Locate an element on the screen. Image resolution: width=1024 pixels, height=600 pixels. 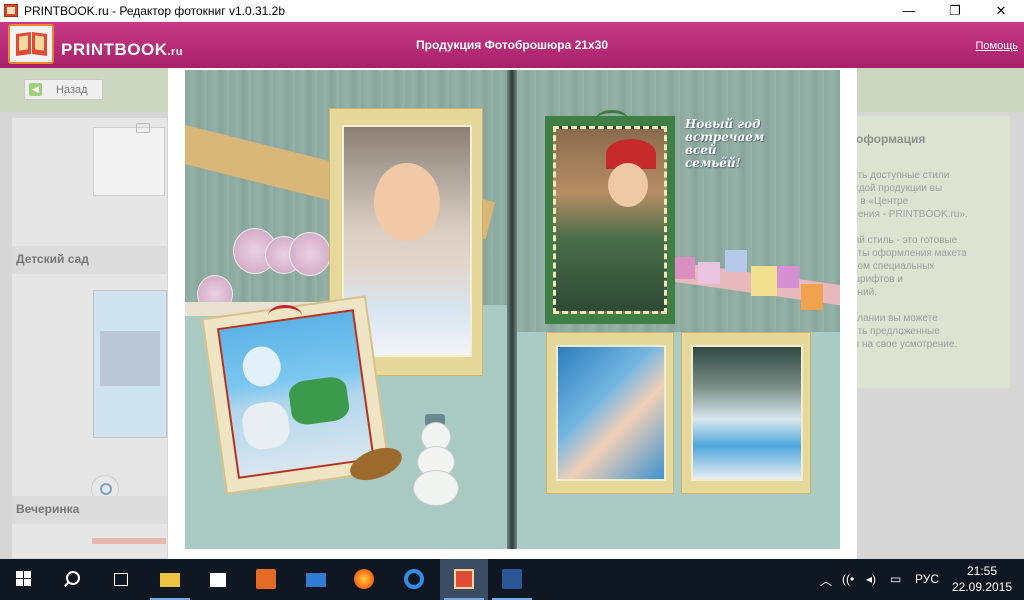
taskbar-file-explorer is located at coordinates (170, 579).